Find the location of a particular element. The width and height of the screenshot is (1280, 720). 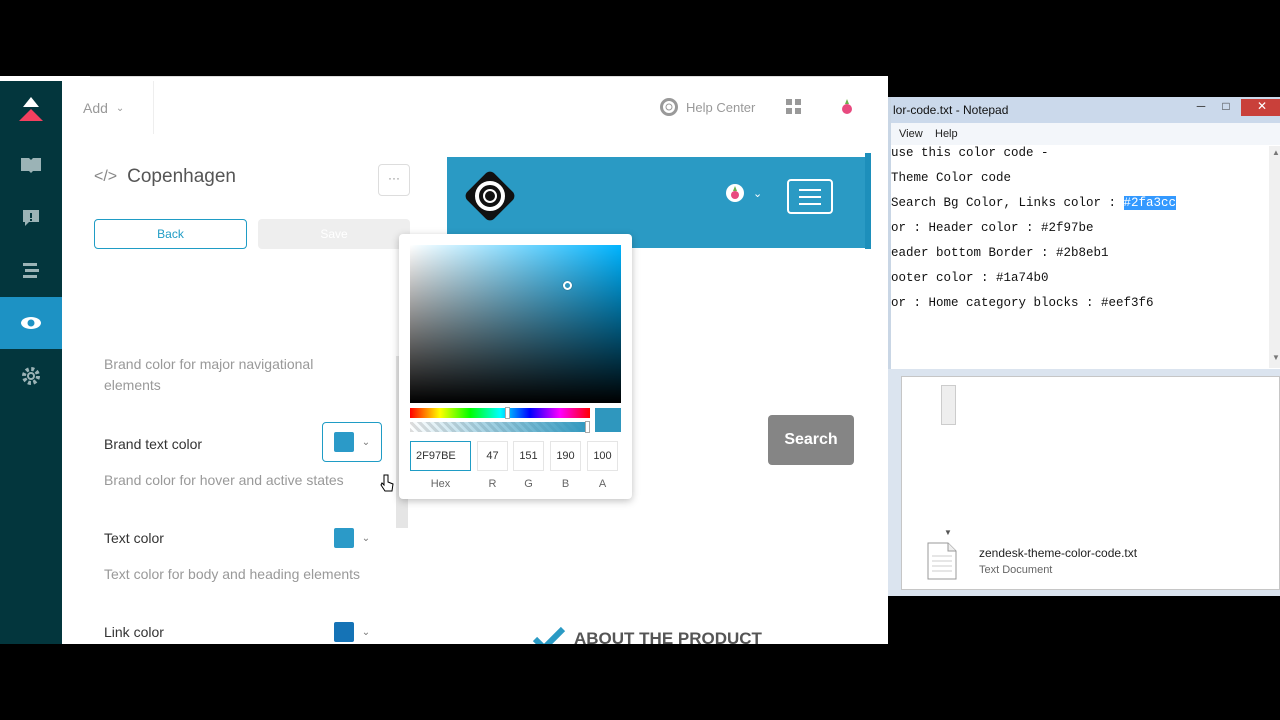

preview-about-heading: ABOUT THE PRODUCT is located at coordinates (647, 635).